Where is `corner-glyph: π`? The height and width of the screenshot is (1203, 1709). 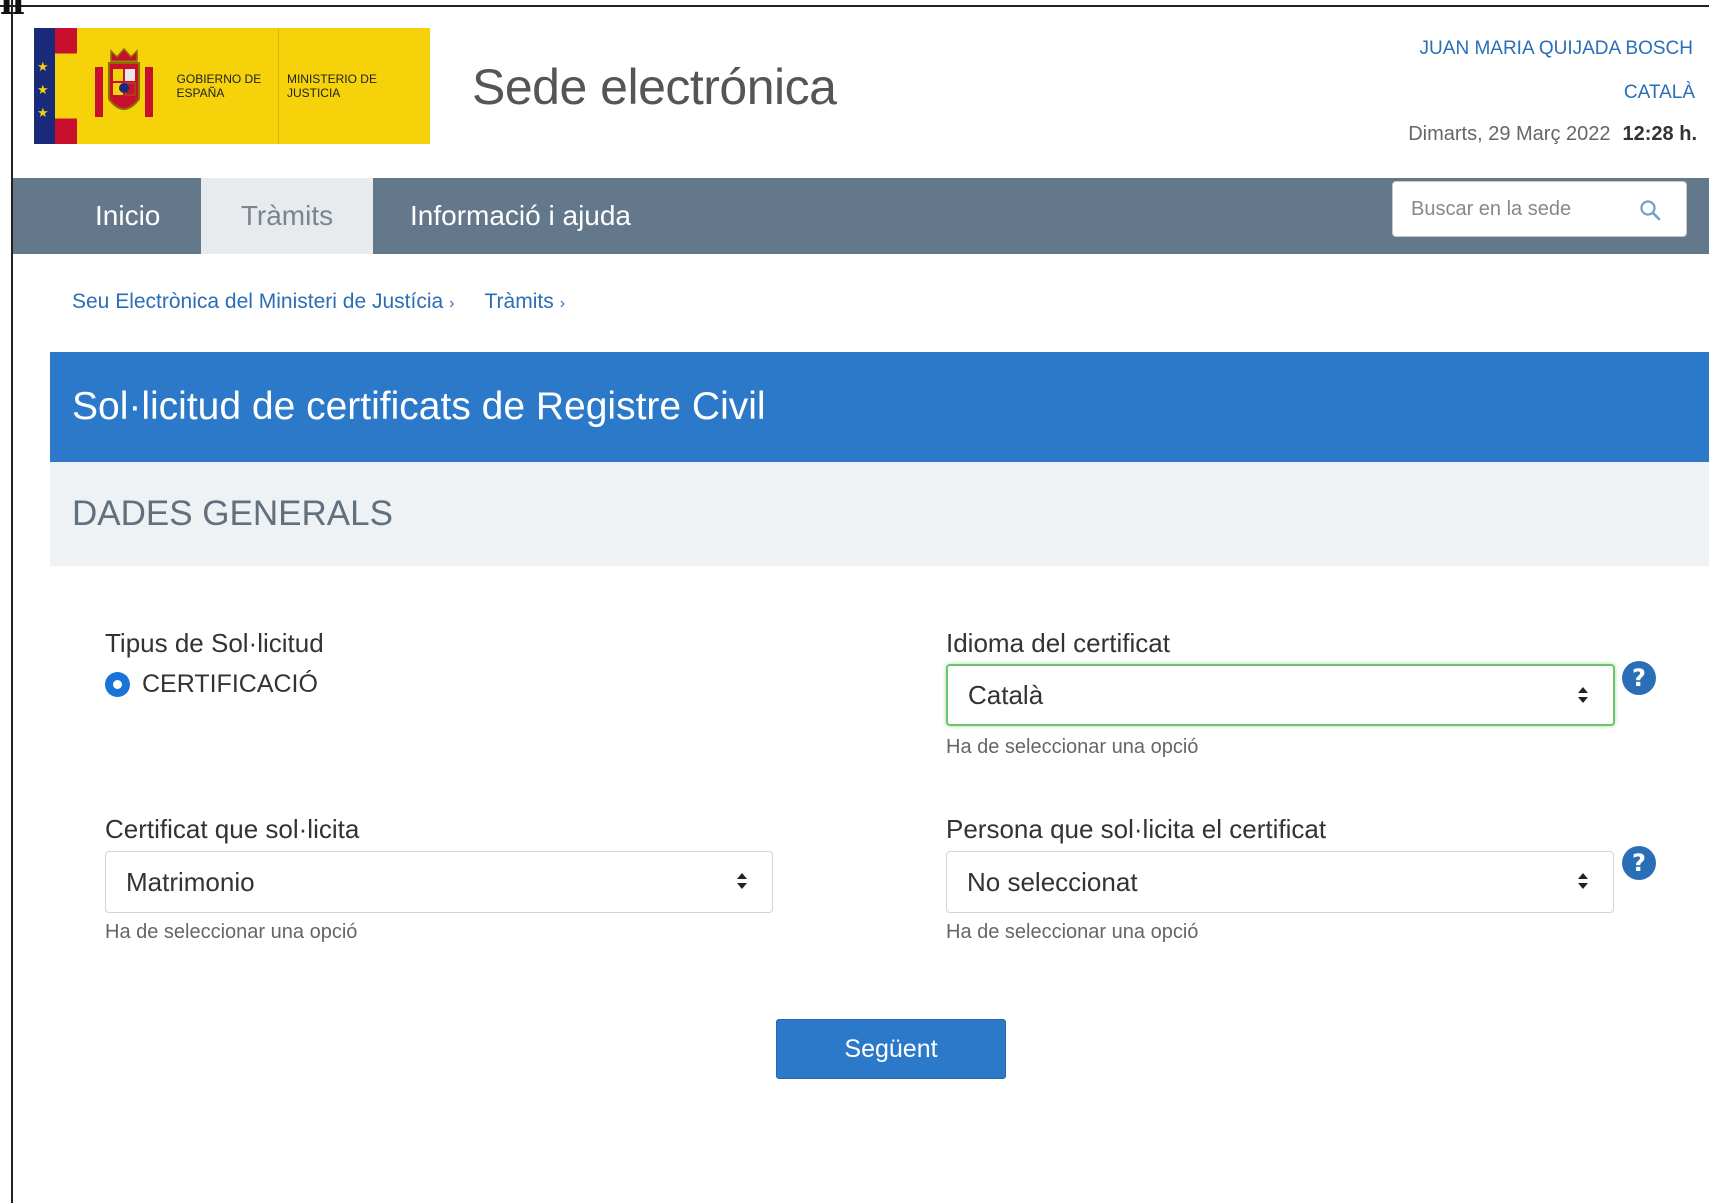
corner-glyph: π is located at coordinates (12, 11).